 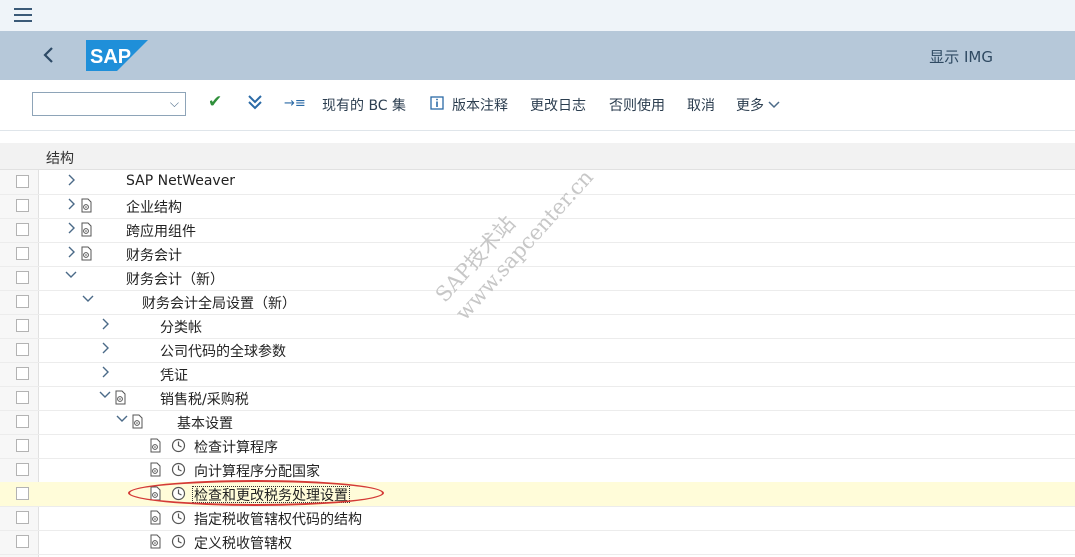 What do you see at coordinates (215, 102) in the screenshot?
I see `check-icon: ✔` at bounding box center [215, 102].